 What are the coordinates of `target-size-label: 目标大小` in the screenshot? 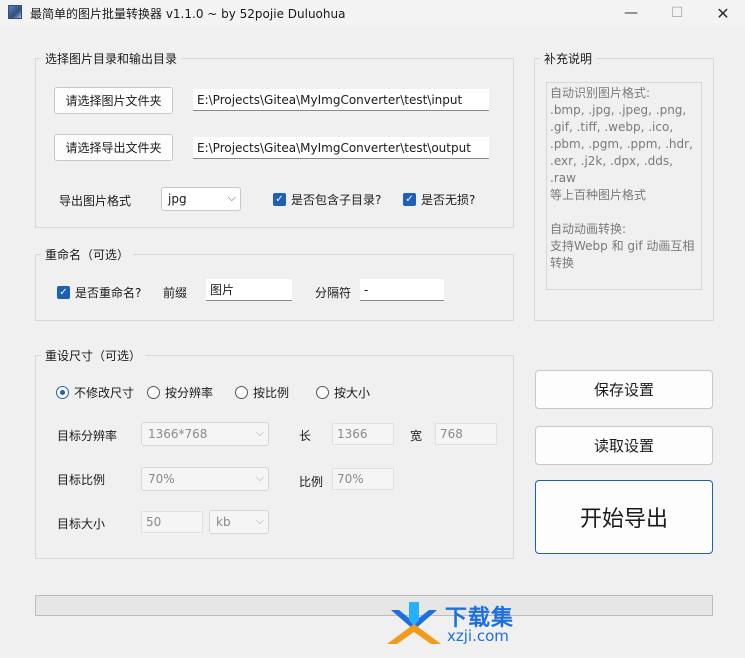 It's located at (81, 524).